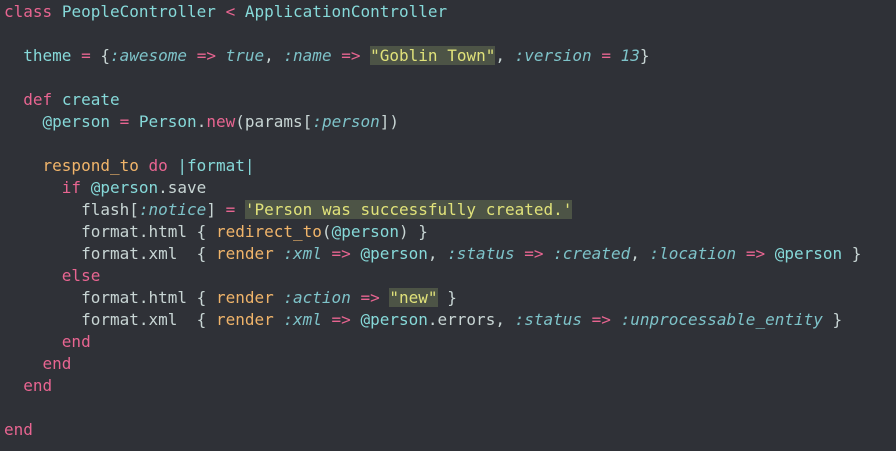 The image size is (896, 451). I want to click on keyword-do: do, so click(158, 165).